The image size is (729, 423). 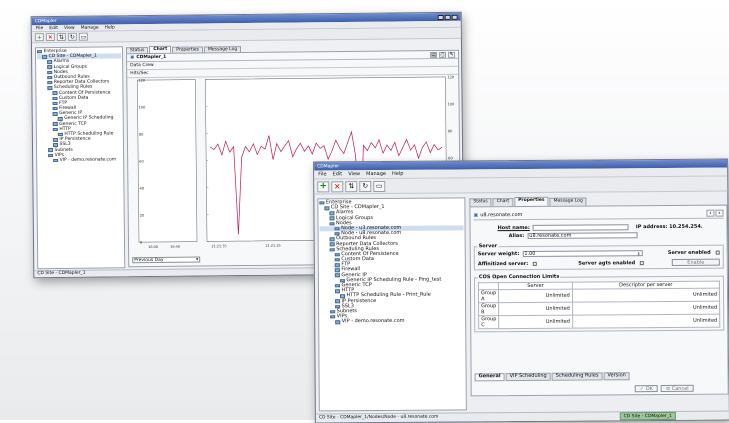 What do you see at coordinates (442, 54) in the screenshot?
I see `print-icon: ⎙` at bounding box center [442, 54].